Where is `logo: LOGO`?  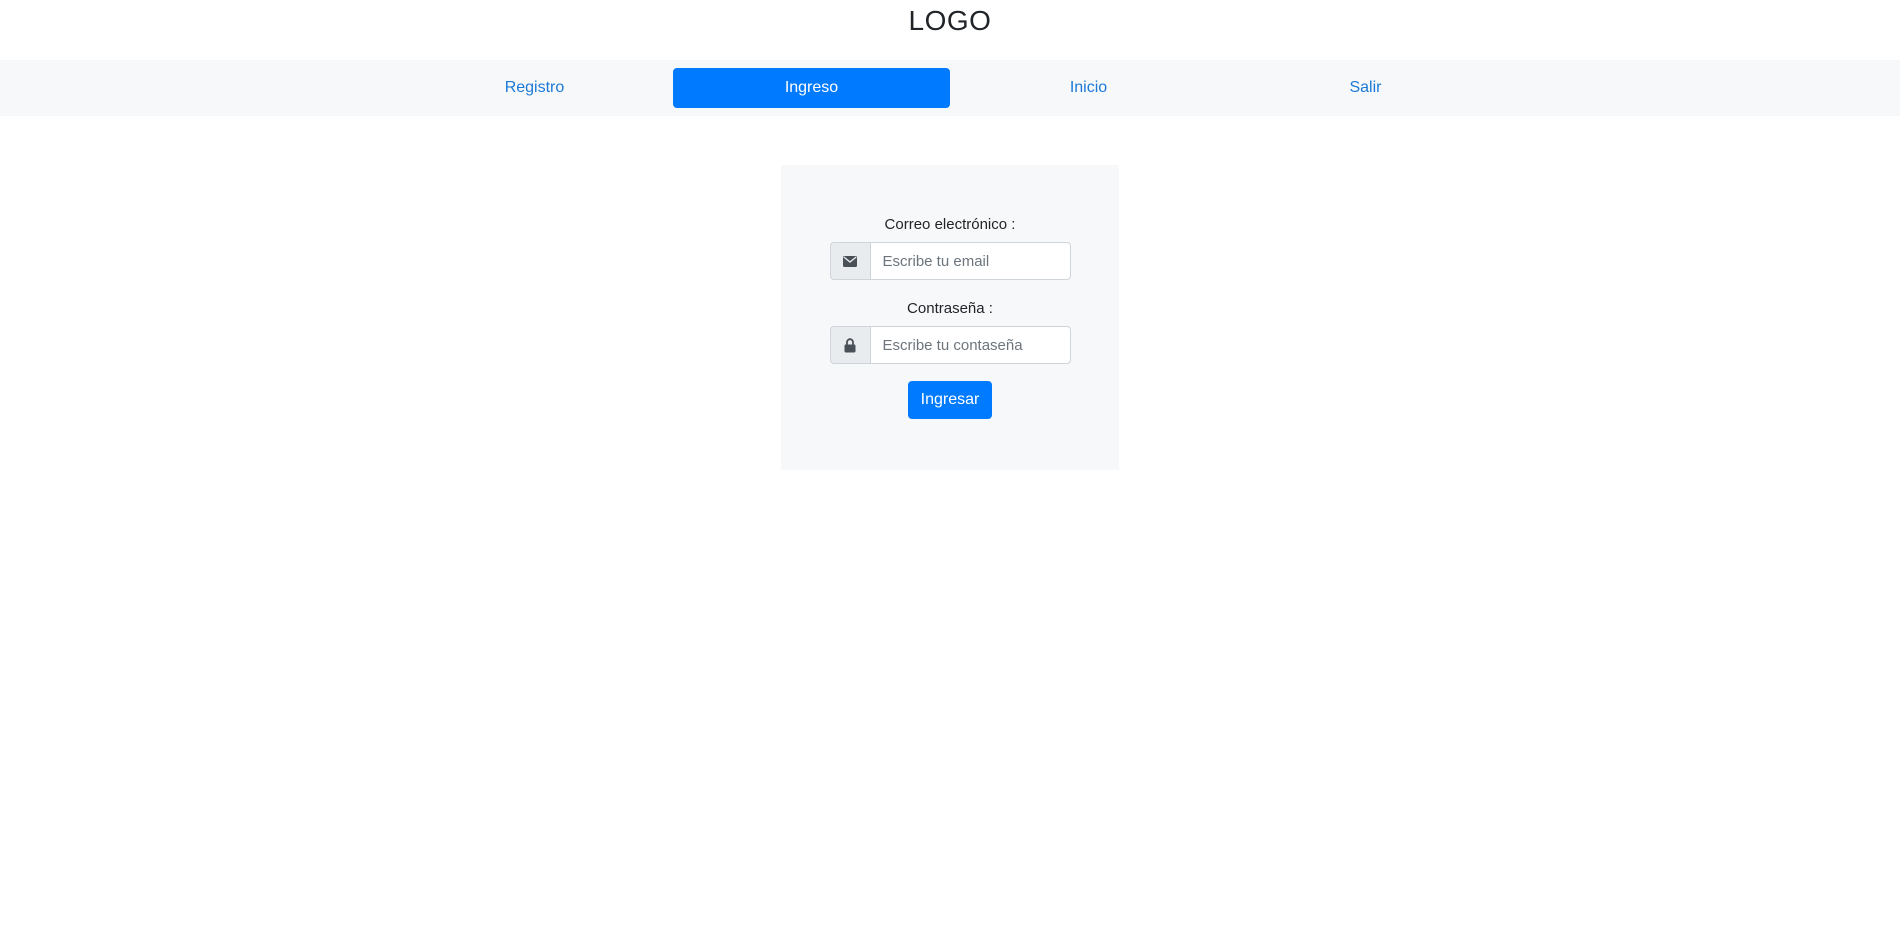
logo: LOGO is located at coordinates (950, 20).